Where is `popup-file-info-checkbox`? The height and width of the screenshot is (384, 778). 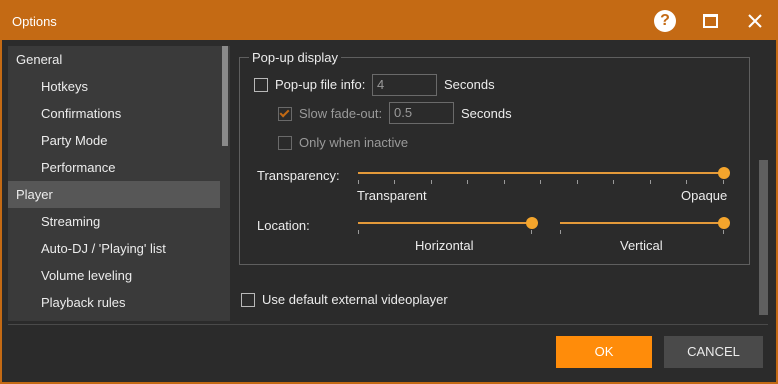
popup-file-info-checkbox is located at coordinates (261, 85).